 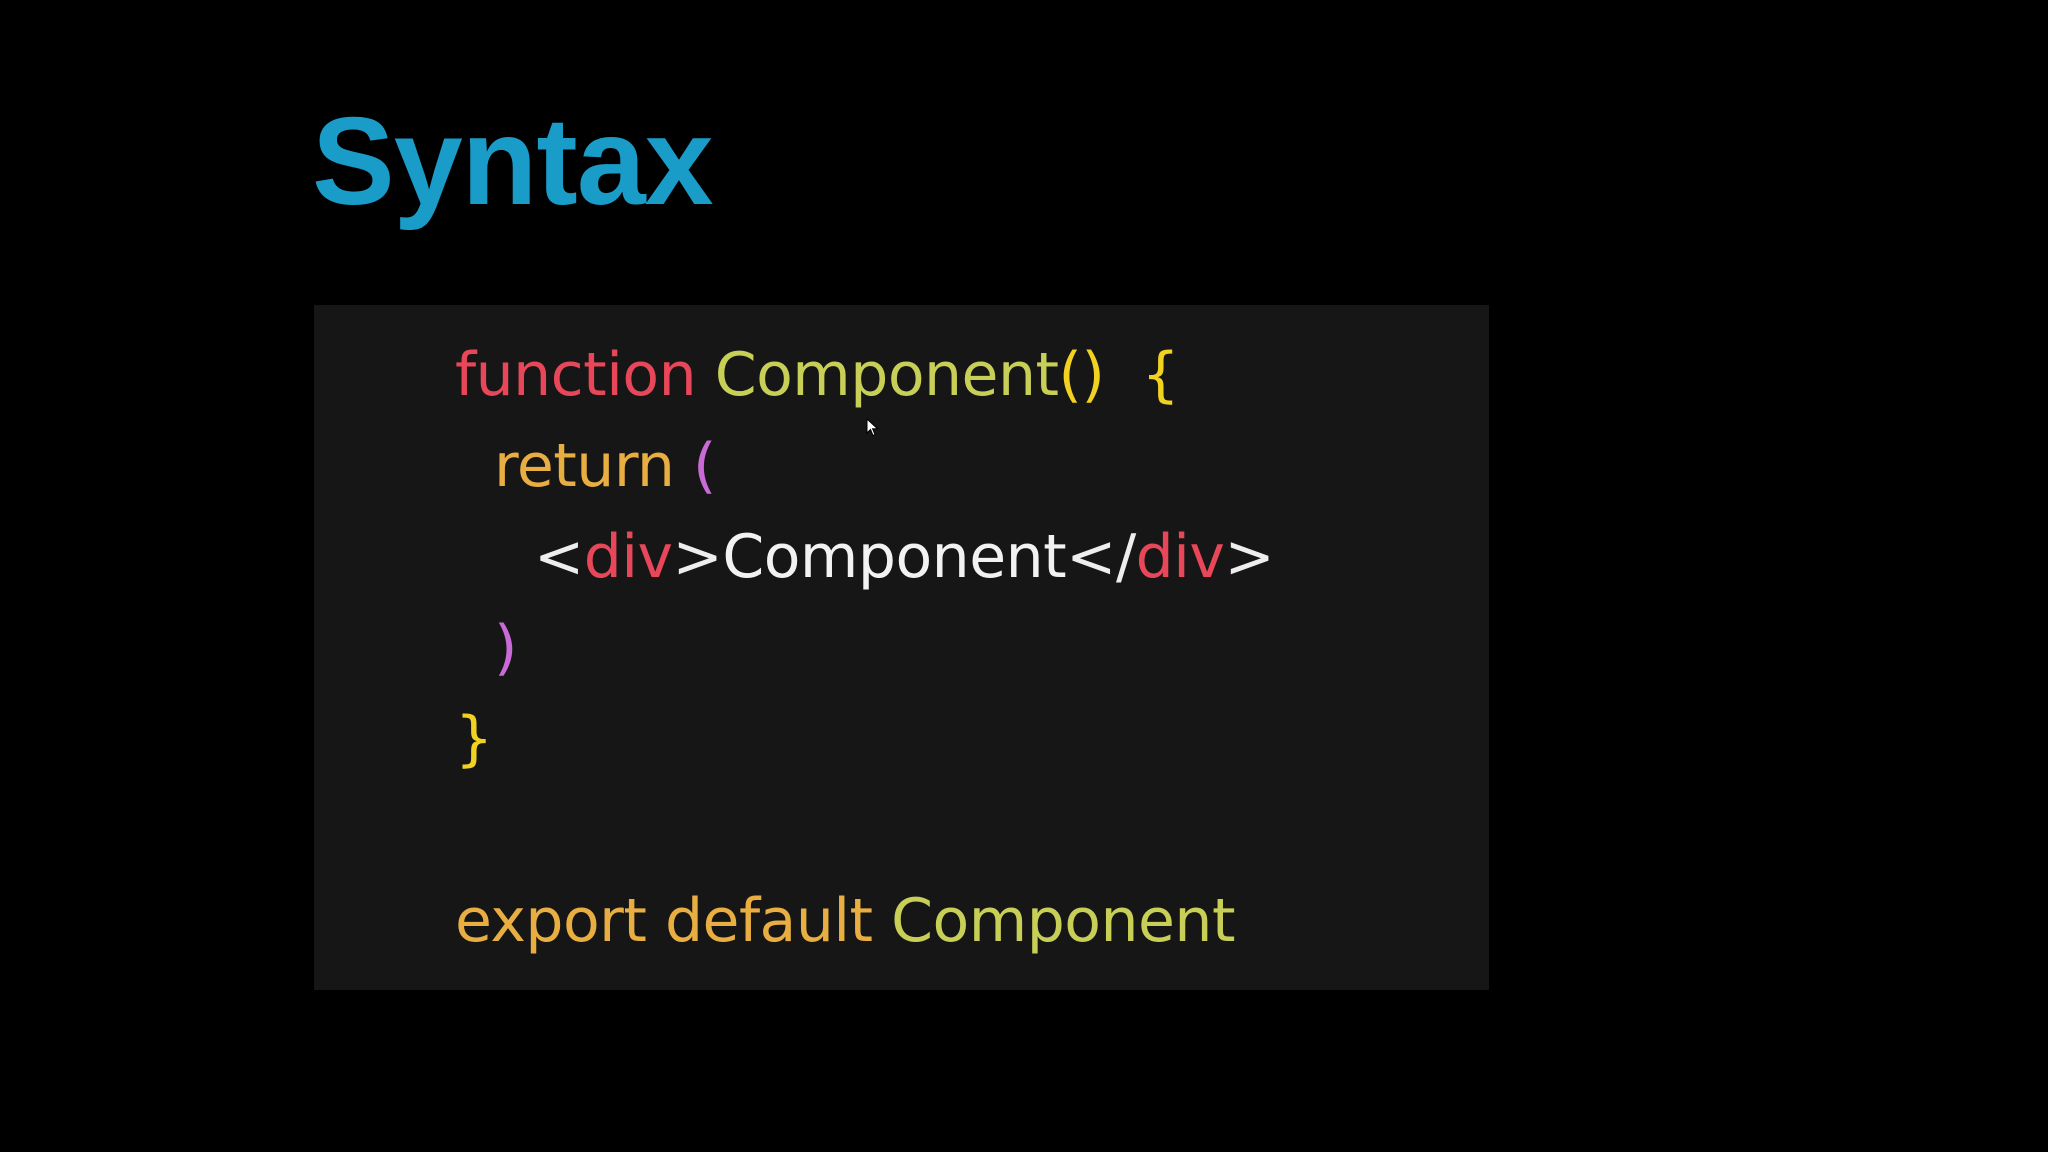 I want to click on code-line-closing-brace: }, so click(x=474, y=739).